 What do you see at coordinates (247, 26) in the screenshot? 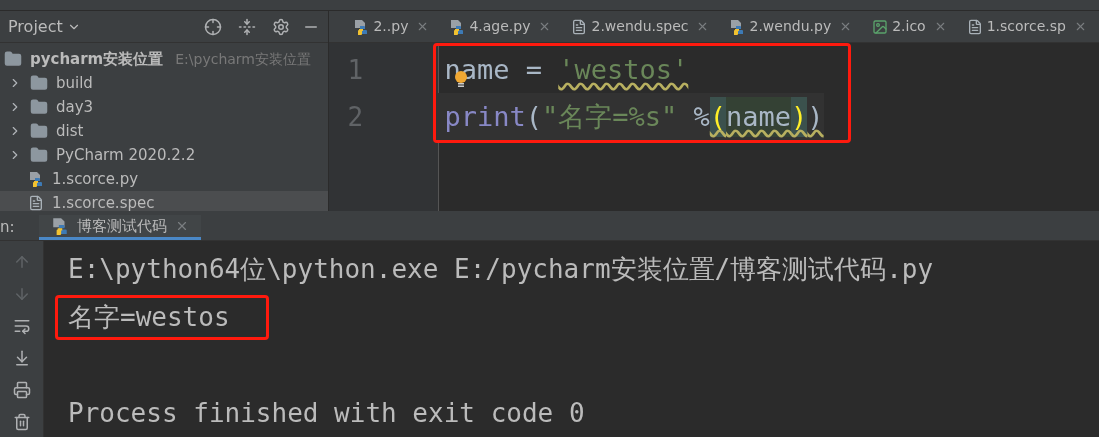
I see `collapse-icon` at bounding box center [247, 26].